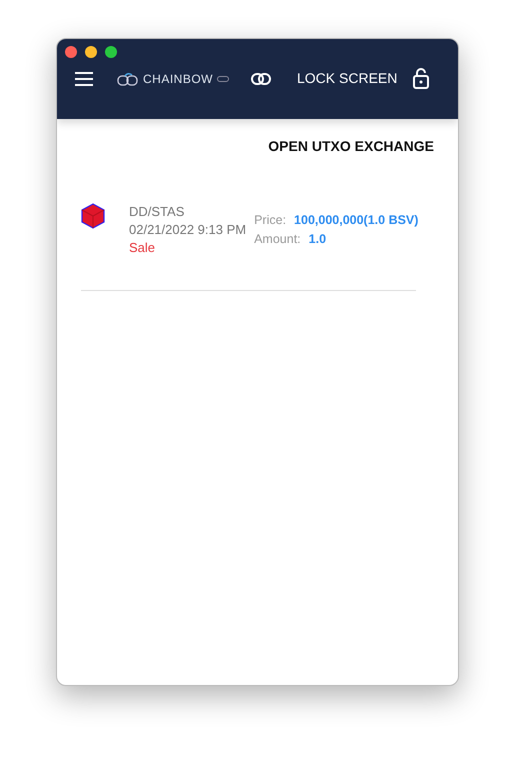  I want to click on price-label: Price:, so click(270, 220).